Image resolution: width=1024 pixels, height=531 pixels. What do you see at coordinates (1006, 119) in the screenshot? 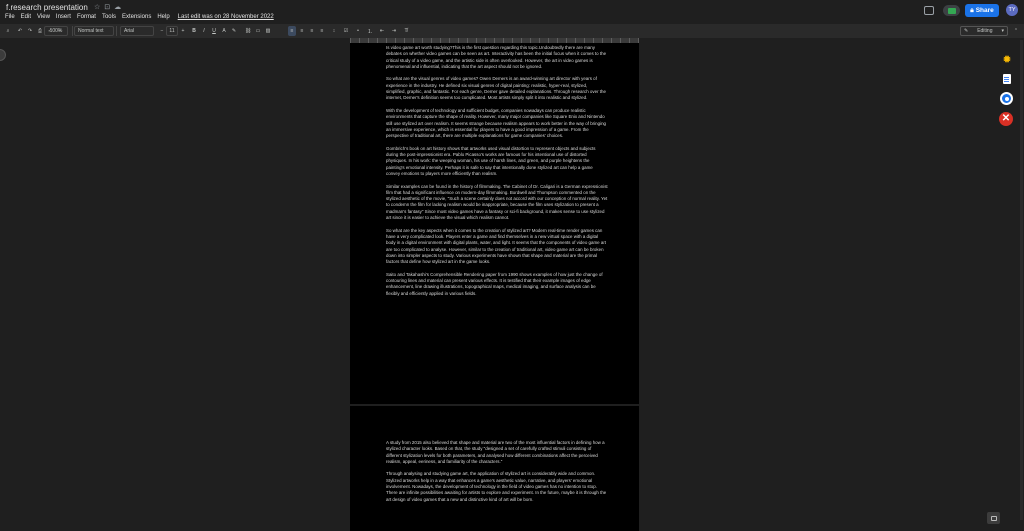
I see `close-addon-icon: ✕` at bounding box center [1006, 119].